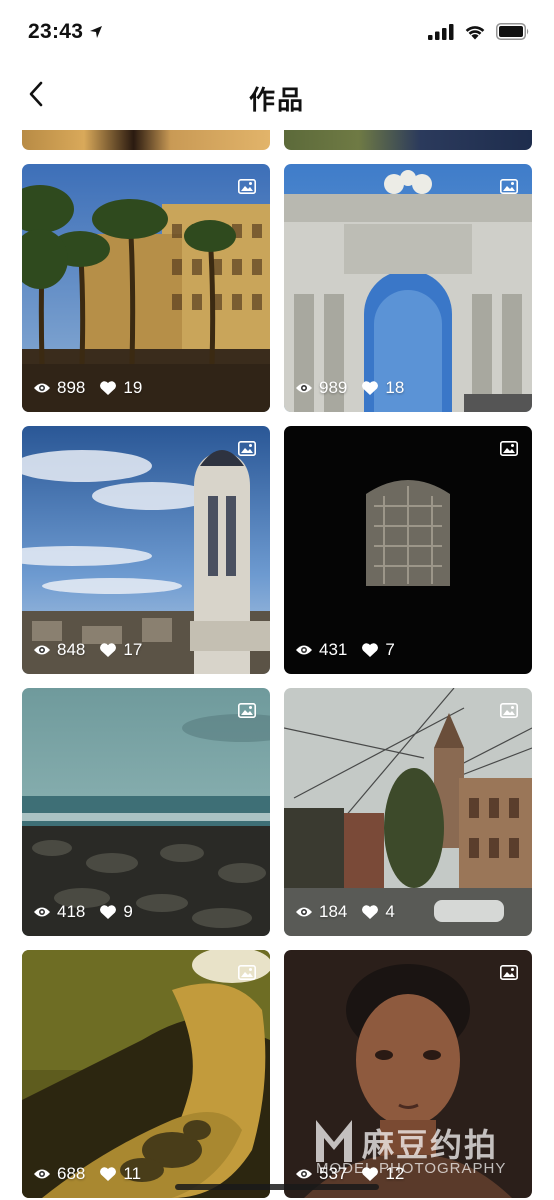  Describe the element at coordinates (133, 387) in the screenshot. I see `like-count: 19` at that location.